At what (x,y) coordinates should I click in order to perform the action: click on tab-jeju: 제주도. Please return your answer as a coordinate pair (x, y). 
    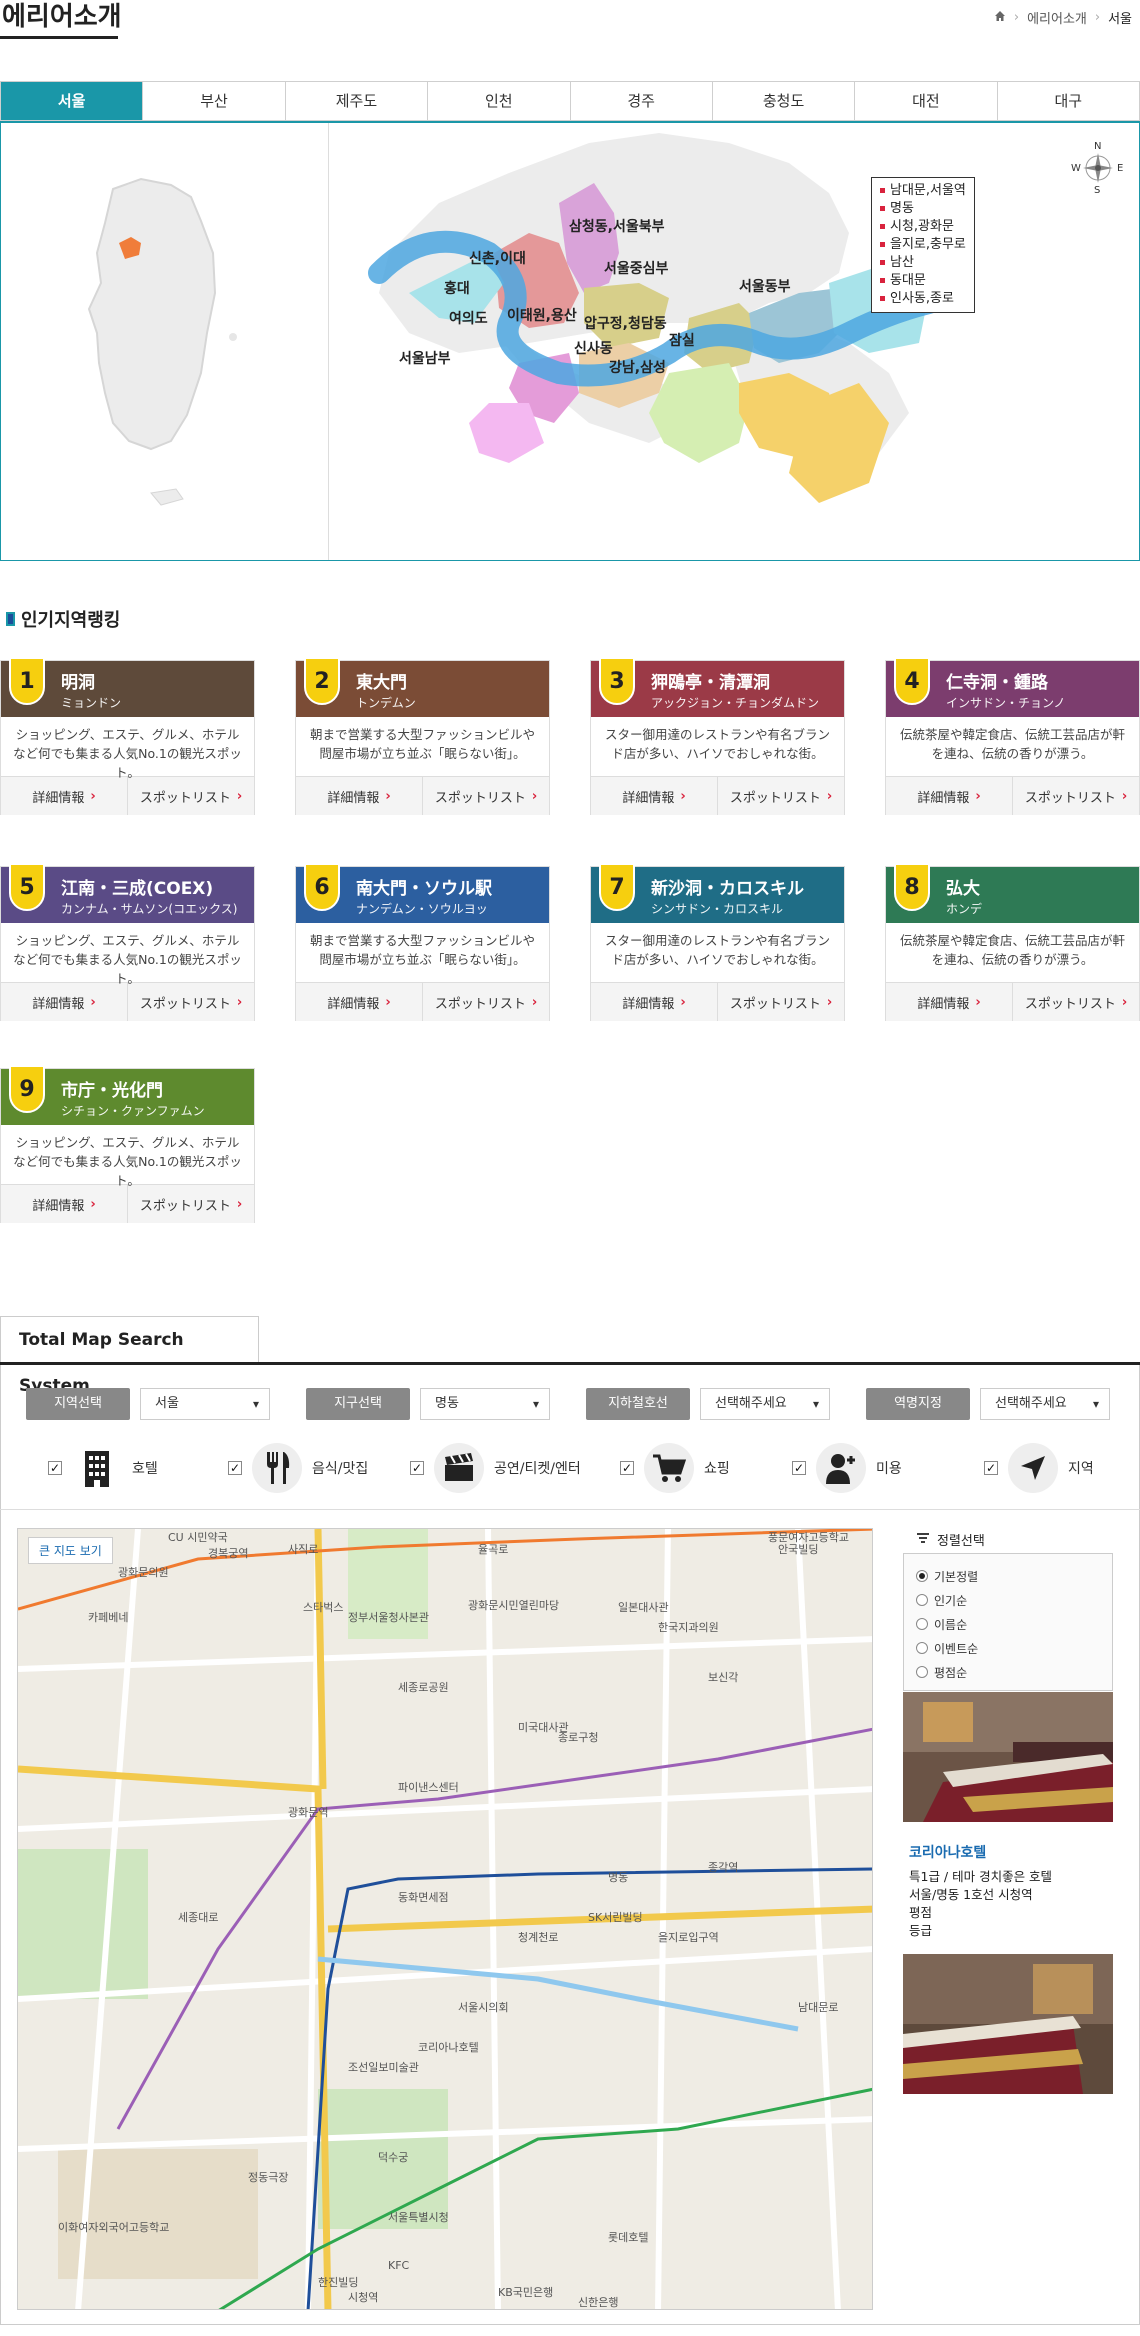
    Looking at the image, I should click on (357, 101).